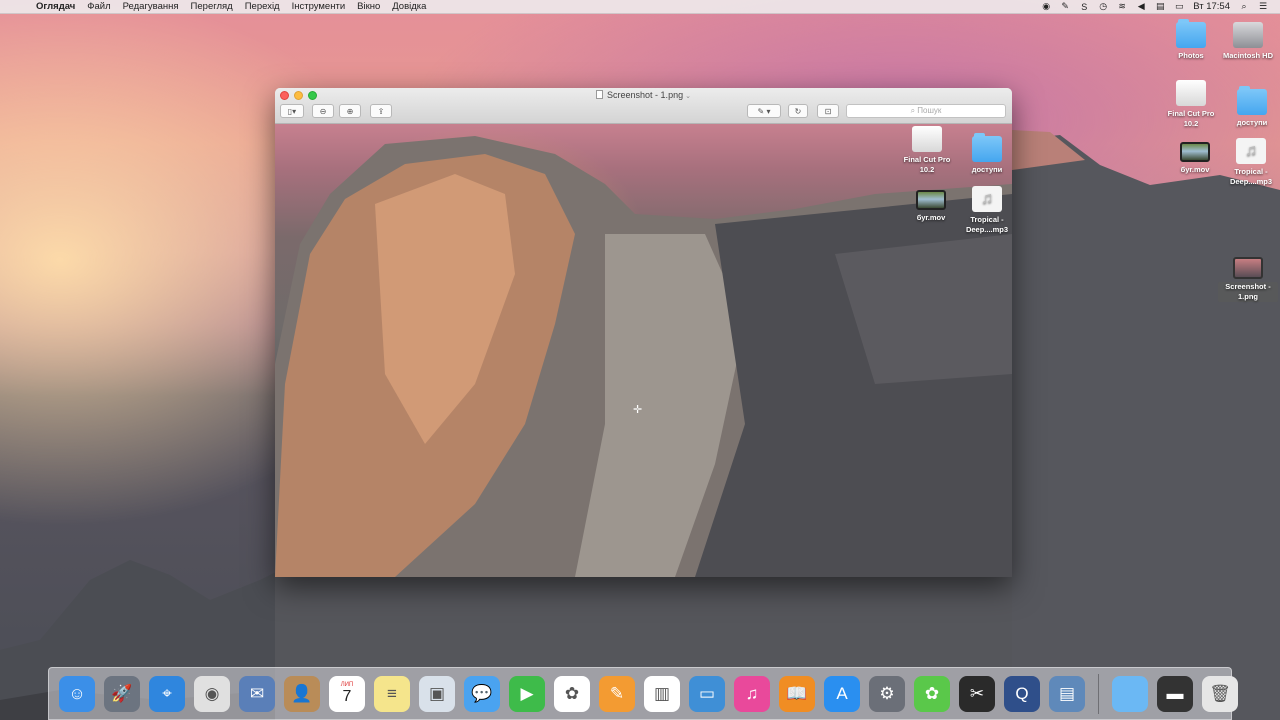  What do you see at coordinates (688, 96) in the screenshot?
I see `chevron-down-icon: ⌄` at bounding box center [688, 96].